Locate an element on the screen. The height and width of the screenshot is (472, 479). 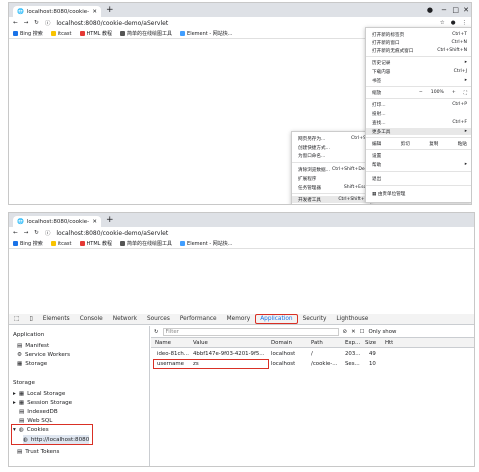
menu-item: 扩展程序 is located at coordinates (332, 178).